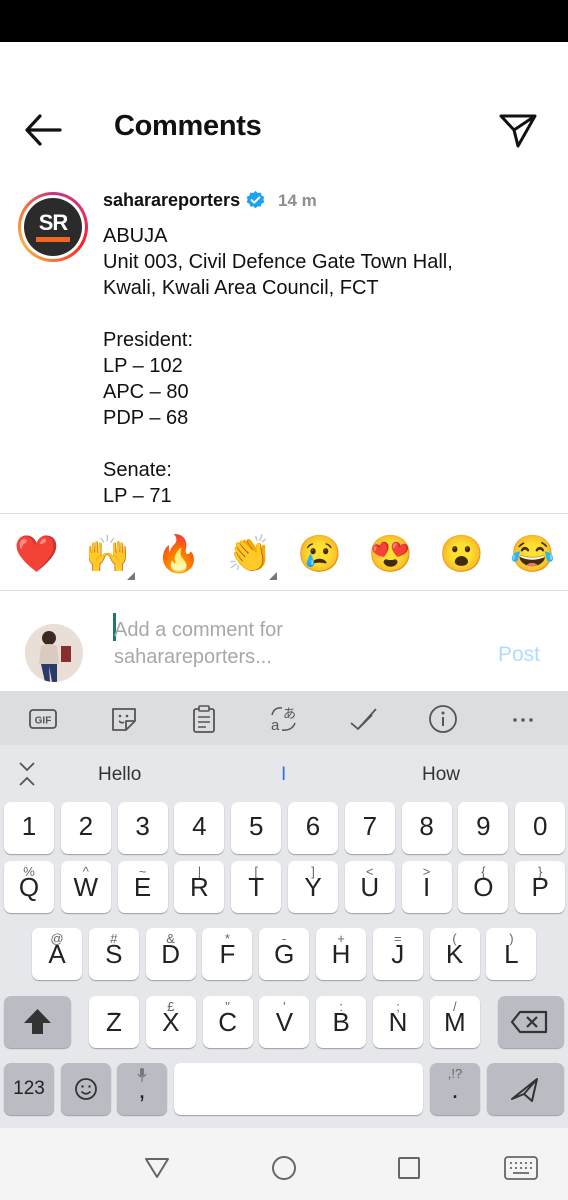  Describe the element at coordinates (256, 887) in the screenshot. I see `key-t: [T` at that location.